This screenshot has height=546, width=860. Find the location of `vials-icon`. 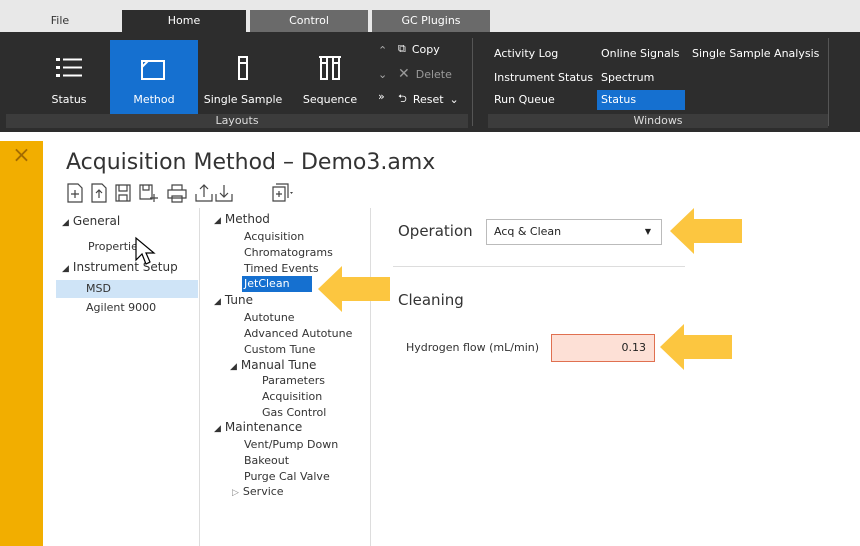

vials-icon is located at coordinates (330, 68).